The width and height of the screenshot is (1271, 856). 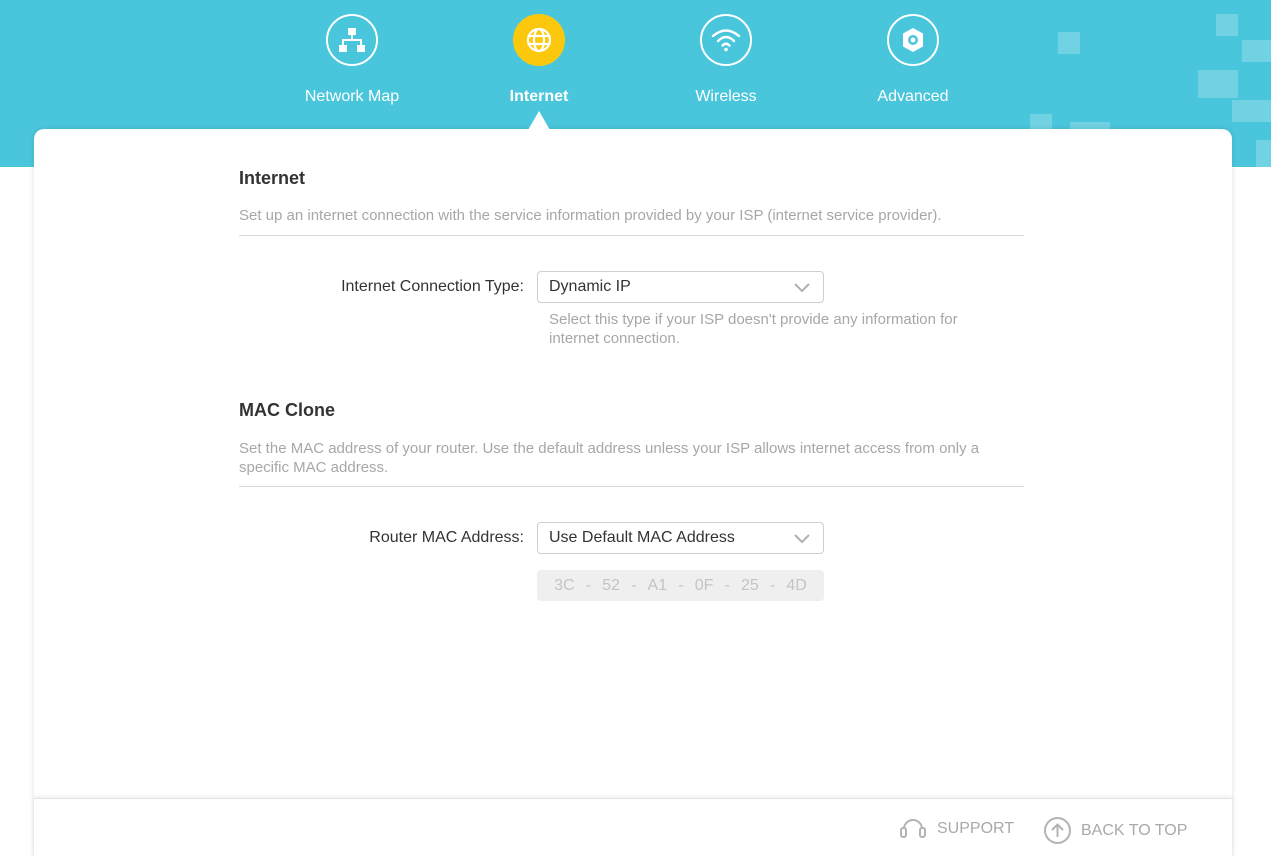 I want to click on nav-label: Wireless, so click(x=726, y=96).